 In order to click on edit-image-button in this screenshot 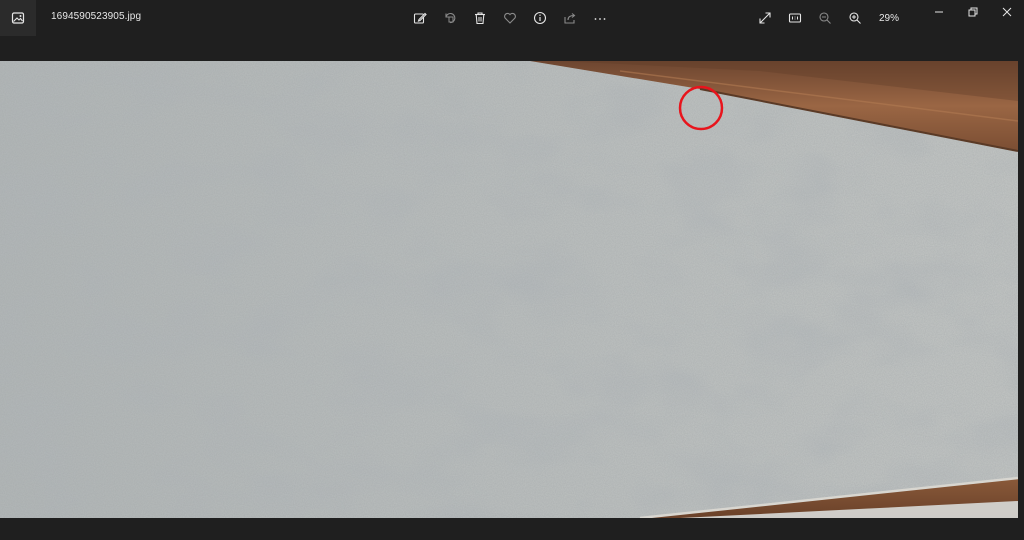, I will do `click(420, 18)`.